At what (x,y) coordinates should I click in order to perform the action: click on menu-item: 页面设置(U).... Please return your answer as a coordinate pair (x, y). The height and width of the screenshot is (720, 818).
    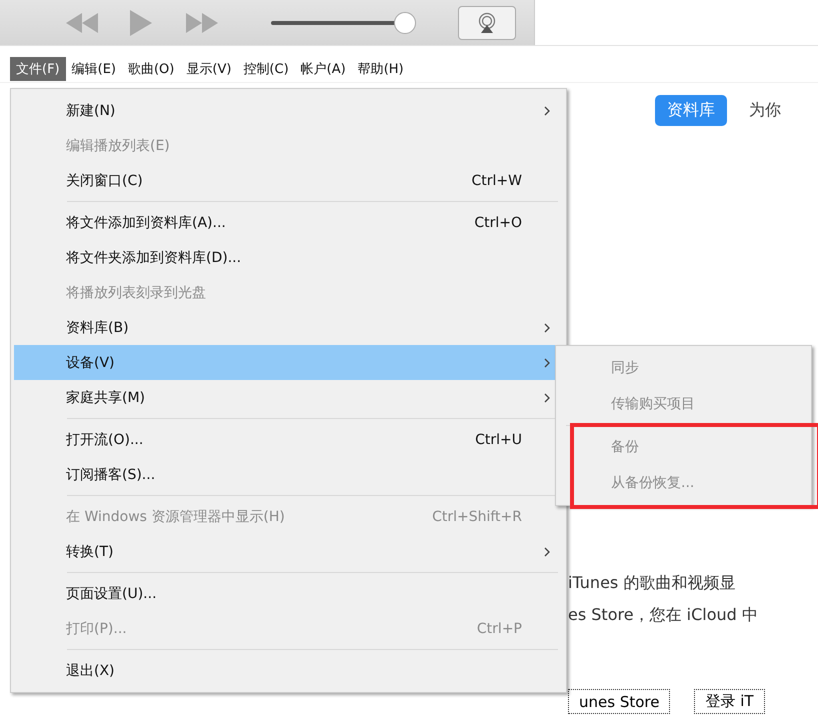
    Looking at the image, I should click on (288, 593).